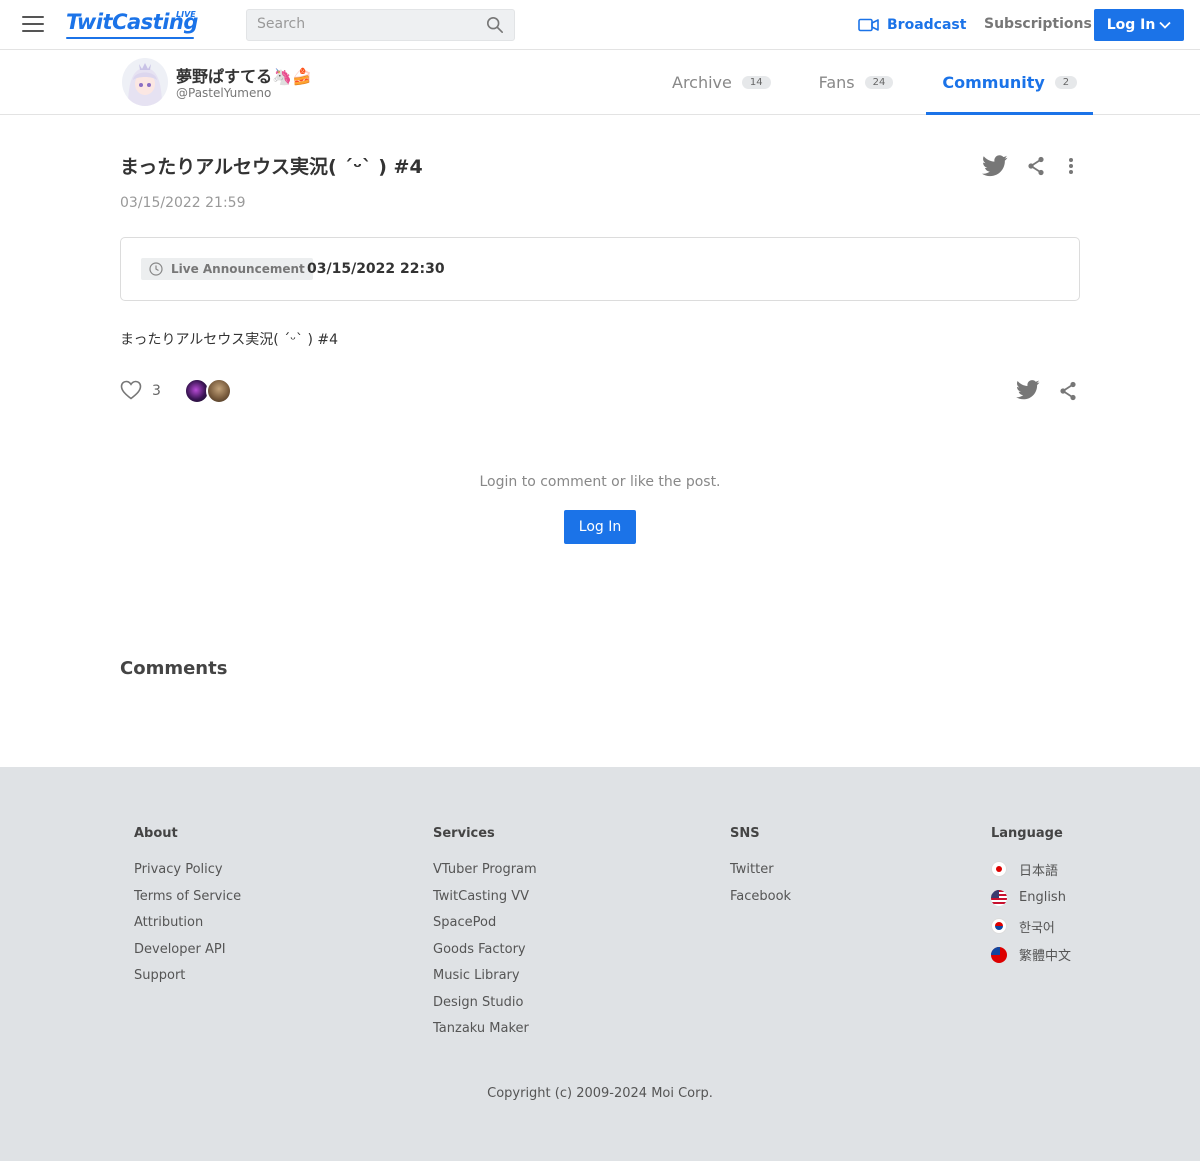  I want to click on footer-sns: SNS Twitter Facebook, so click(760, 870).